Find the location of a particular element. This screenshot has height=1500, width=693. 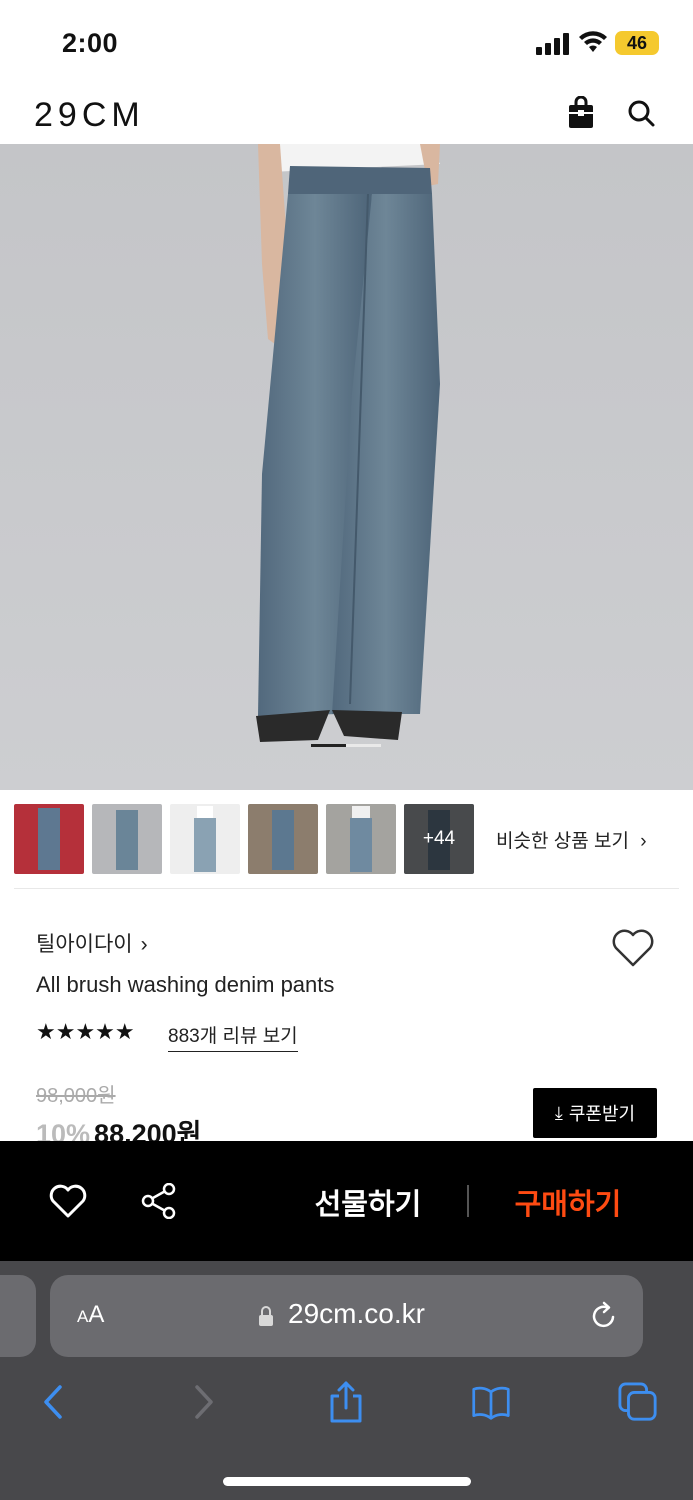

purchase-action-bar: 선물하기 구매하기 is located at coordinates (346, 1201).